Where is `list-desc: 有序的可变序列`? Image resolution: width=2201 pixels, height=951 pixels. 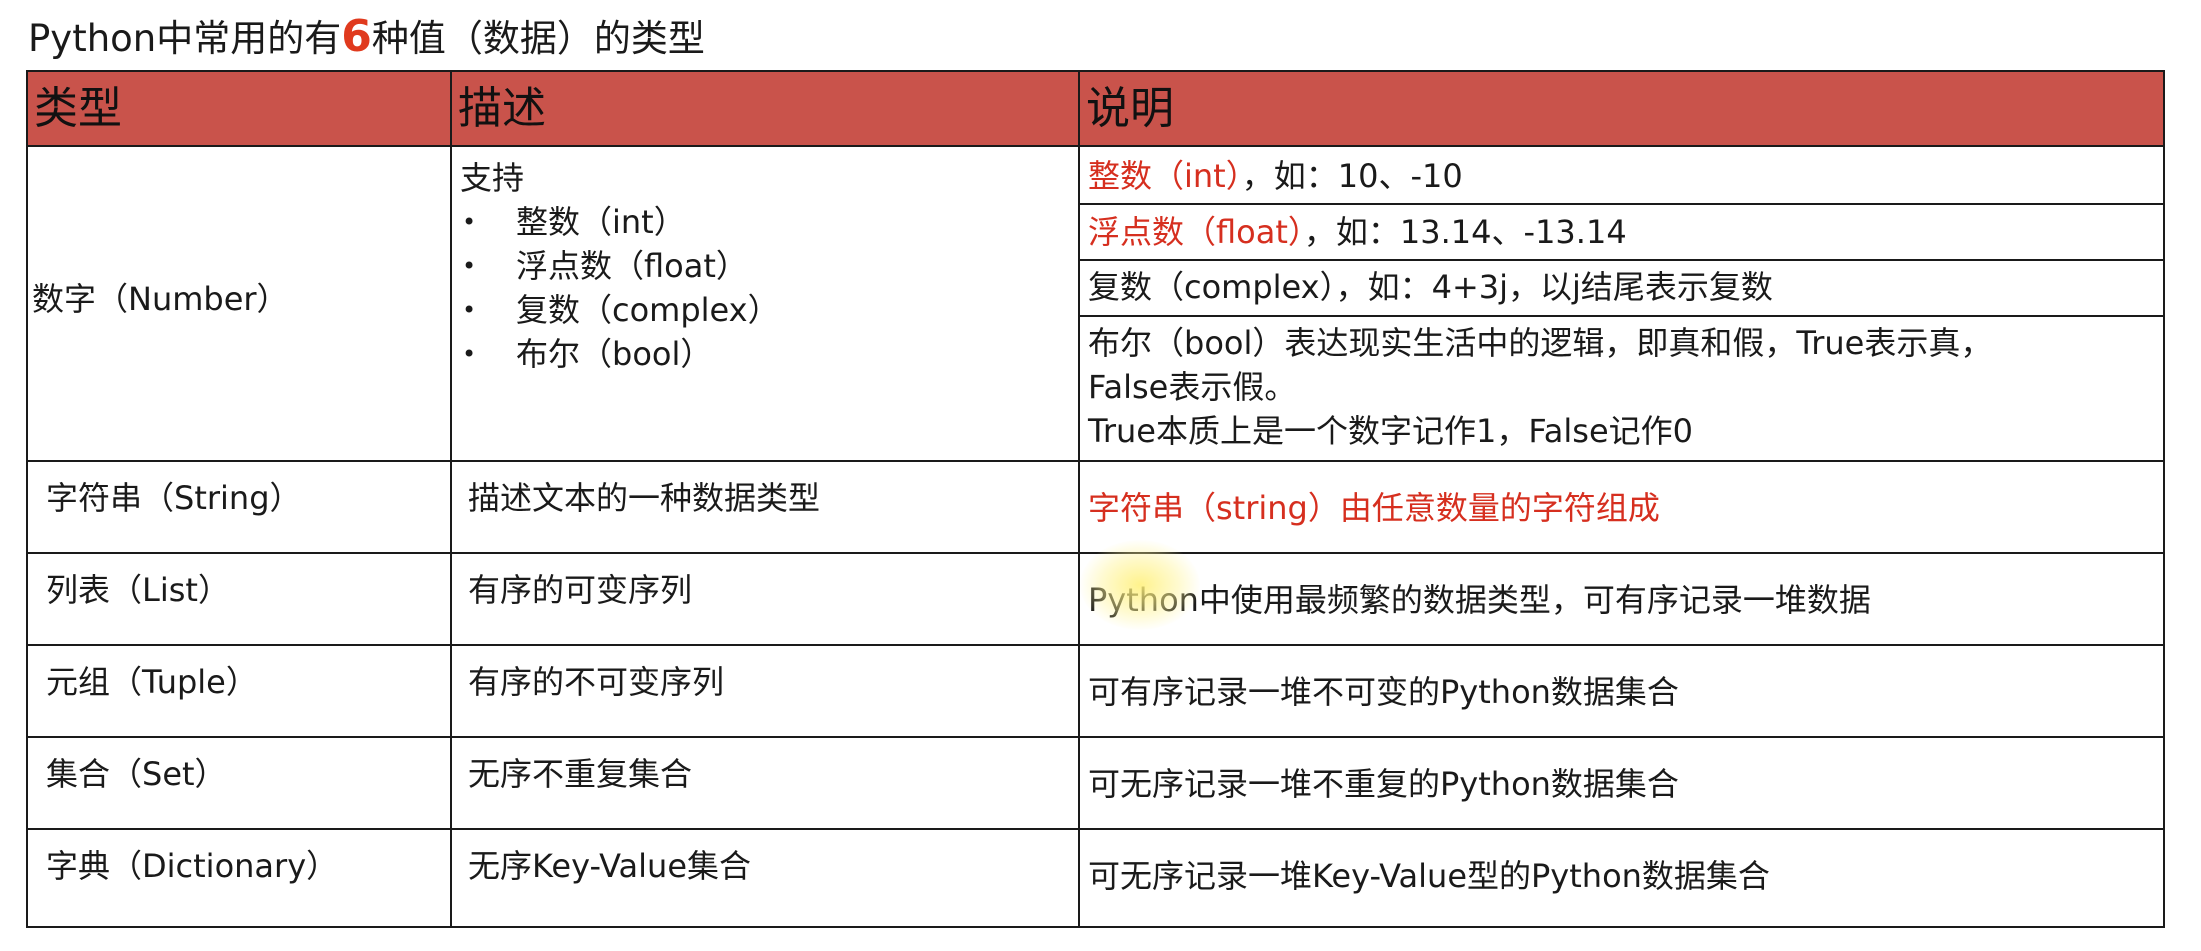 list-desc: 有序的可变序列 is located at coordinates (580, 590).